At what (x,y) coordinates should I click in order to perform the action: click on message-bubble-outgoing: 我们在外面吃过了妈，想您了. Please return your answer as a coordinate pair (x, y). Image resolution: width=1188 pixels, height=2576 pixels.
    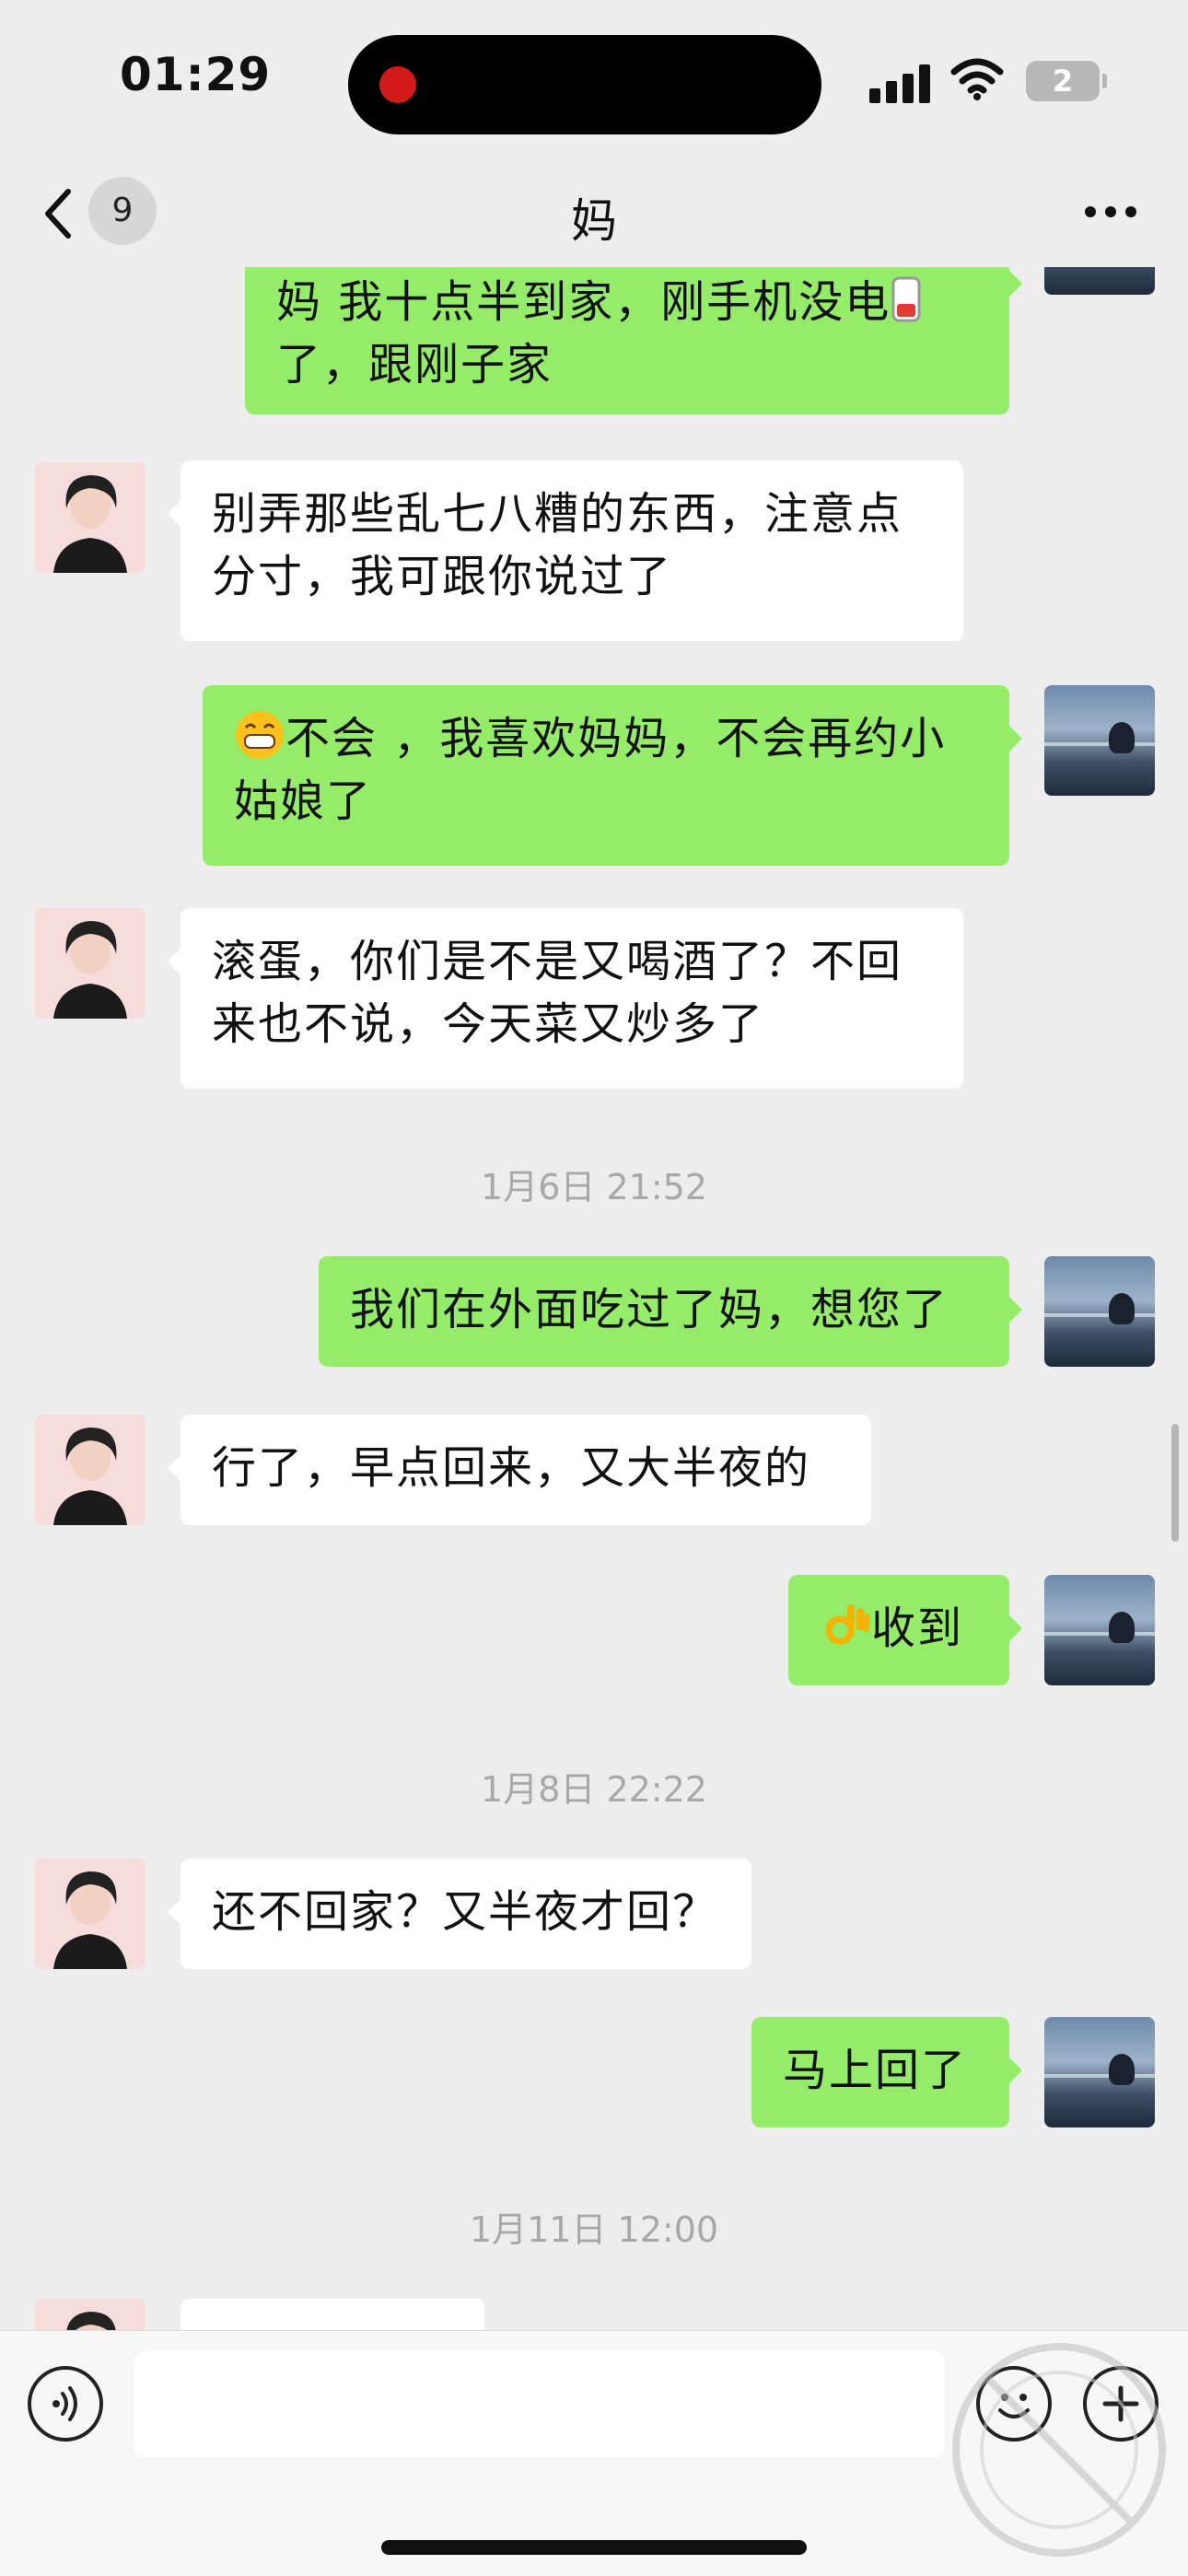
    Looking at the image, I should click on (671, 1311).